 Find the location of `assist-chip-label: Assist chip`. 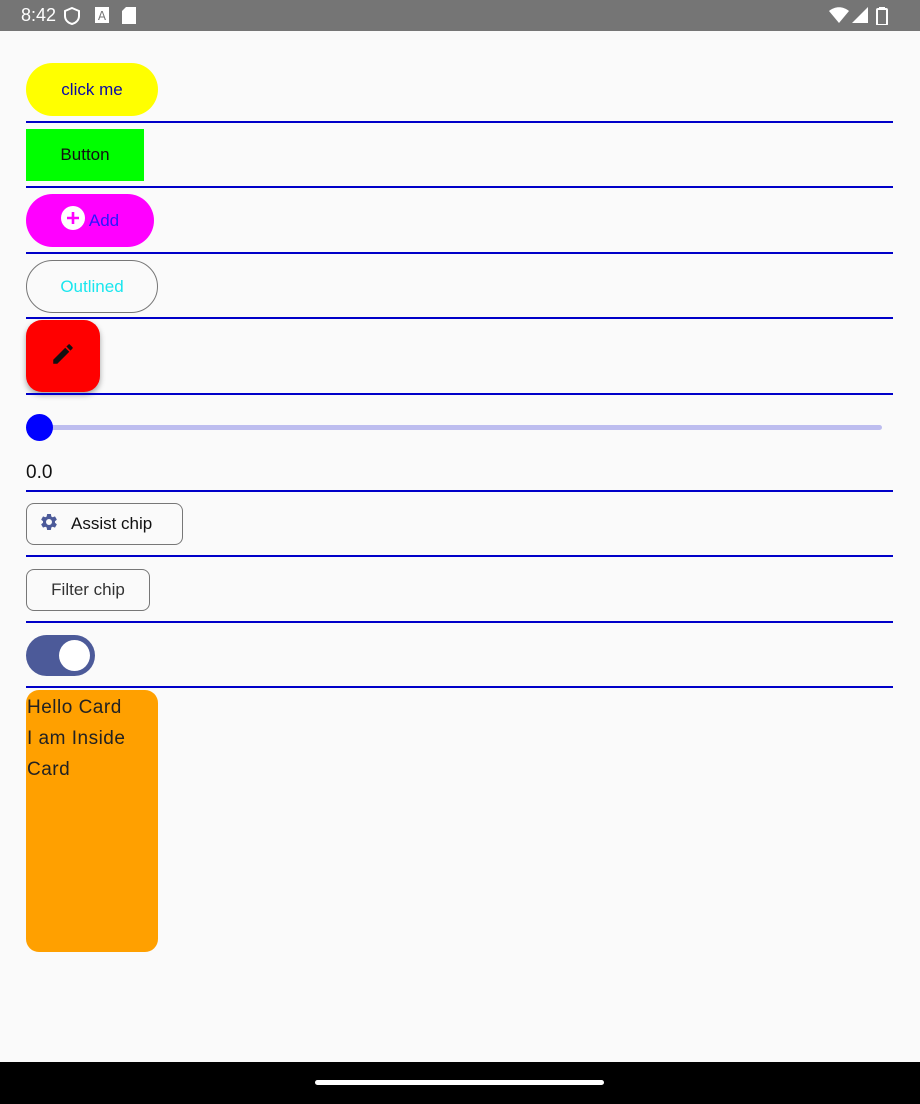

assist-chip-label: Assist chip is located at coordinates (112, 523).